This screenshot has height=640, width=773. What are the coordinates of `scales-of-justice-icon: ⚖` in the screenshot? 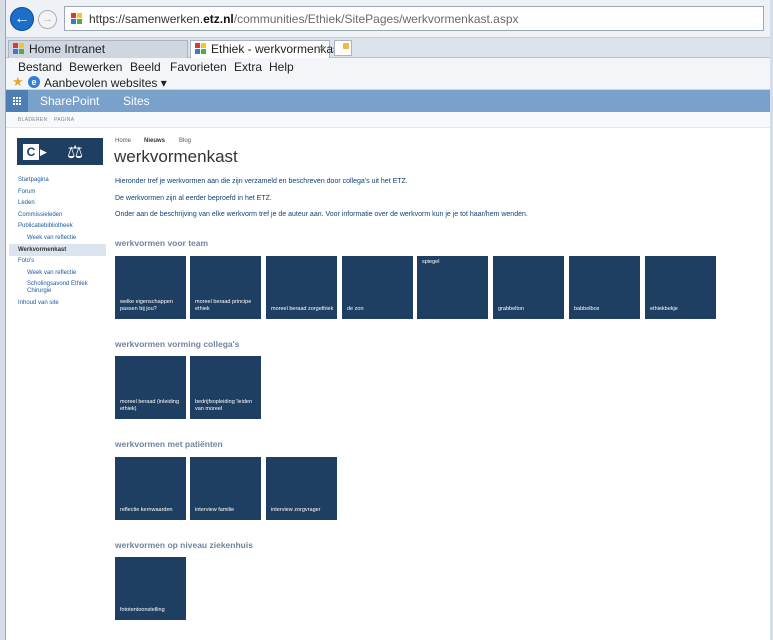 It's located at (75, 152).